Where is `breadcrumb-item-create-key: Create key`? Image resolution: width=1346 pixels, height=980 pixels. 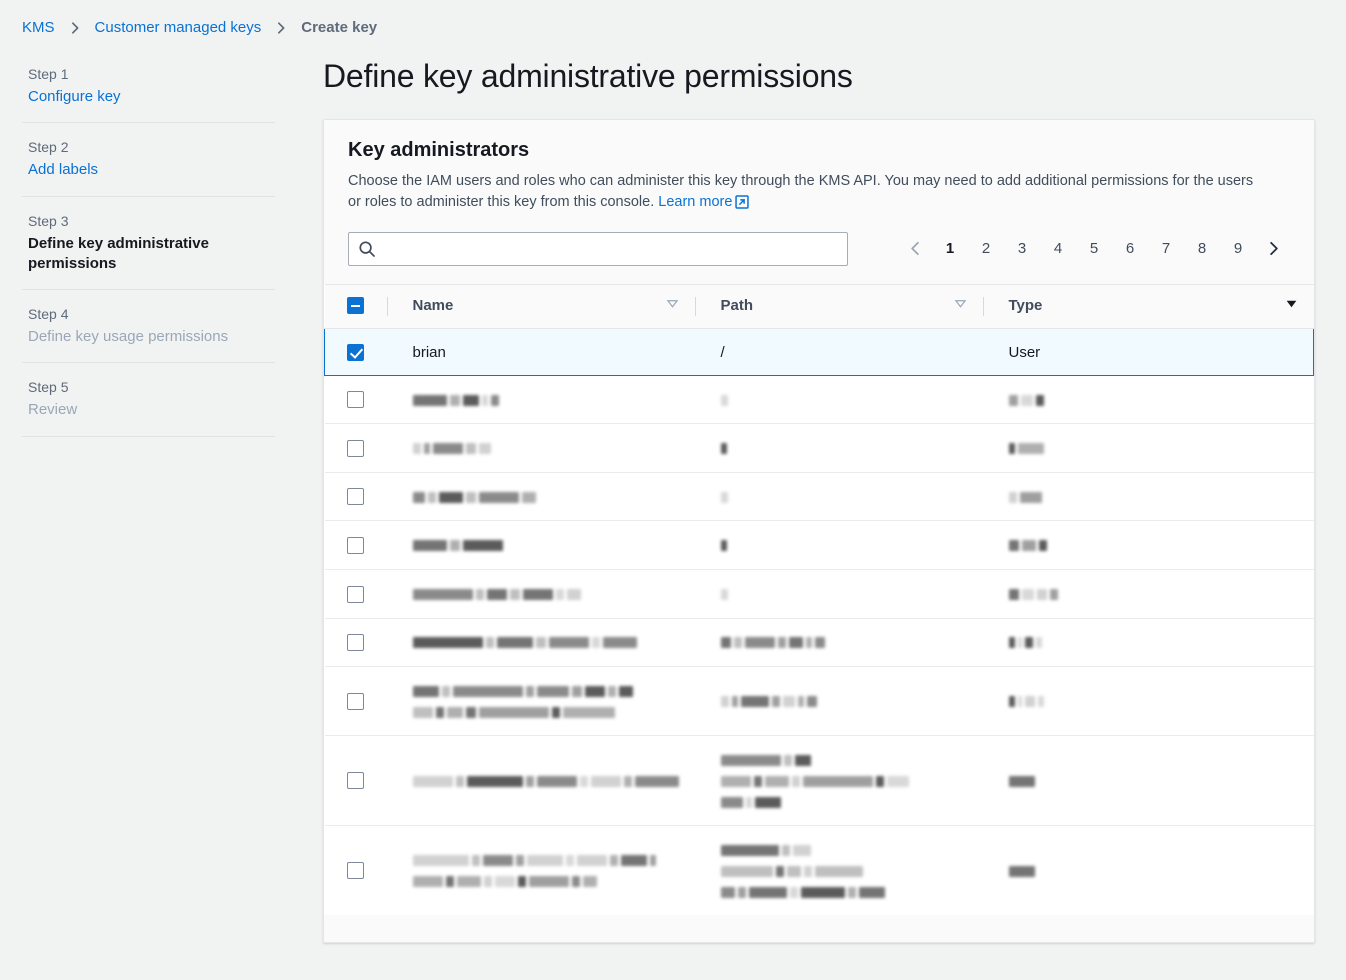 breadcrumb-item-create-key: Create key is located at coordinates (339, 27).